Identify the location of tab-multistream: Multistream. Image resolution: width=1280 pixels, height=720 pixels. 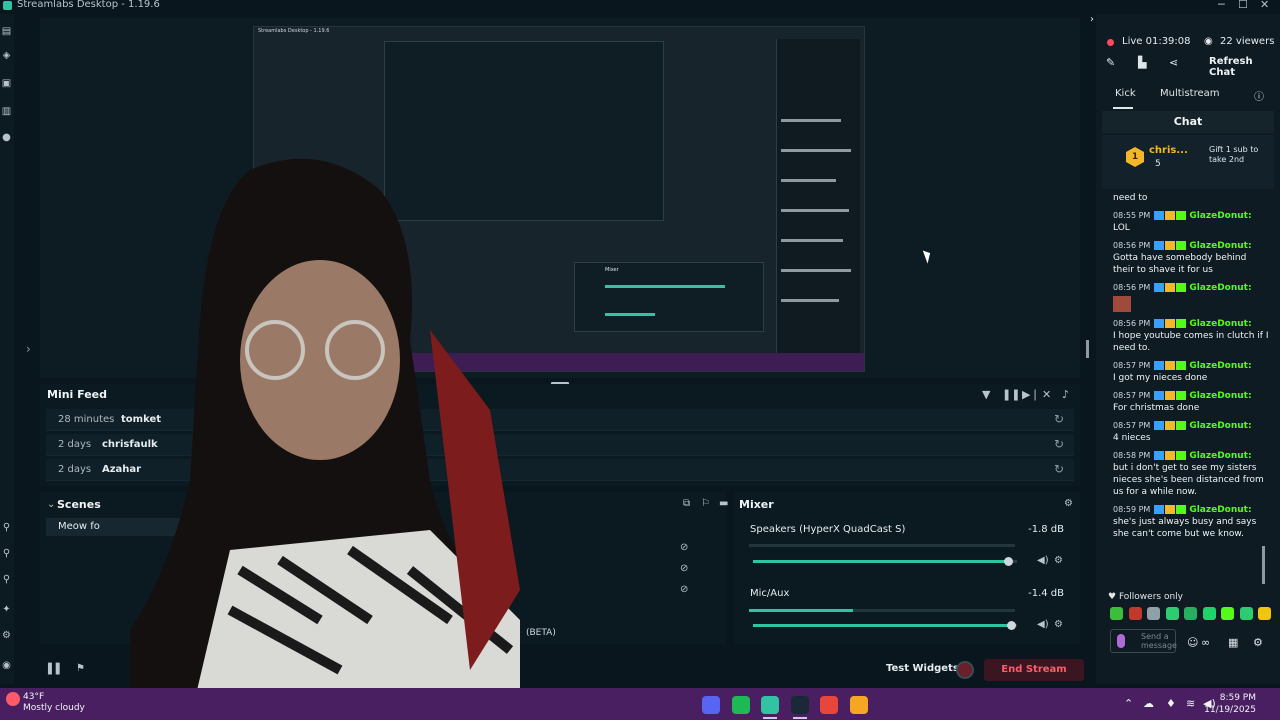
(1190, 93).